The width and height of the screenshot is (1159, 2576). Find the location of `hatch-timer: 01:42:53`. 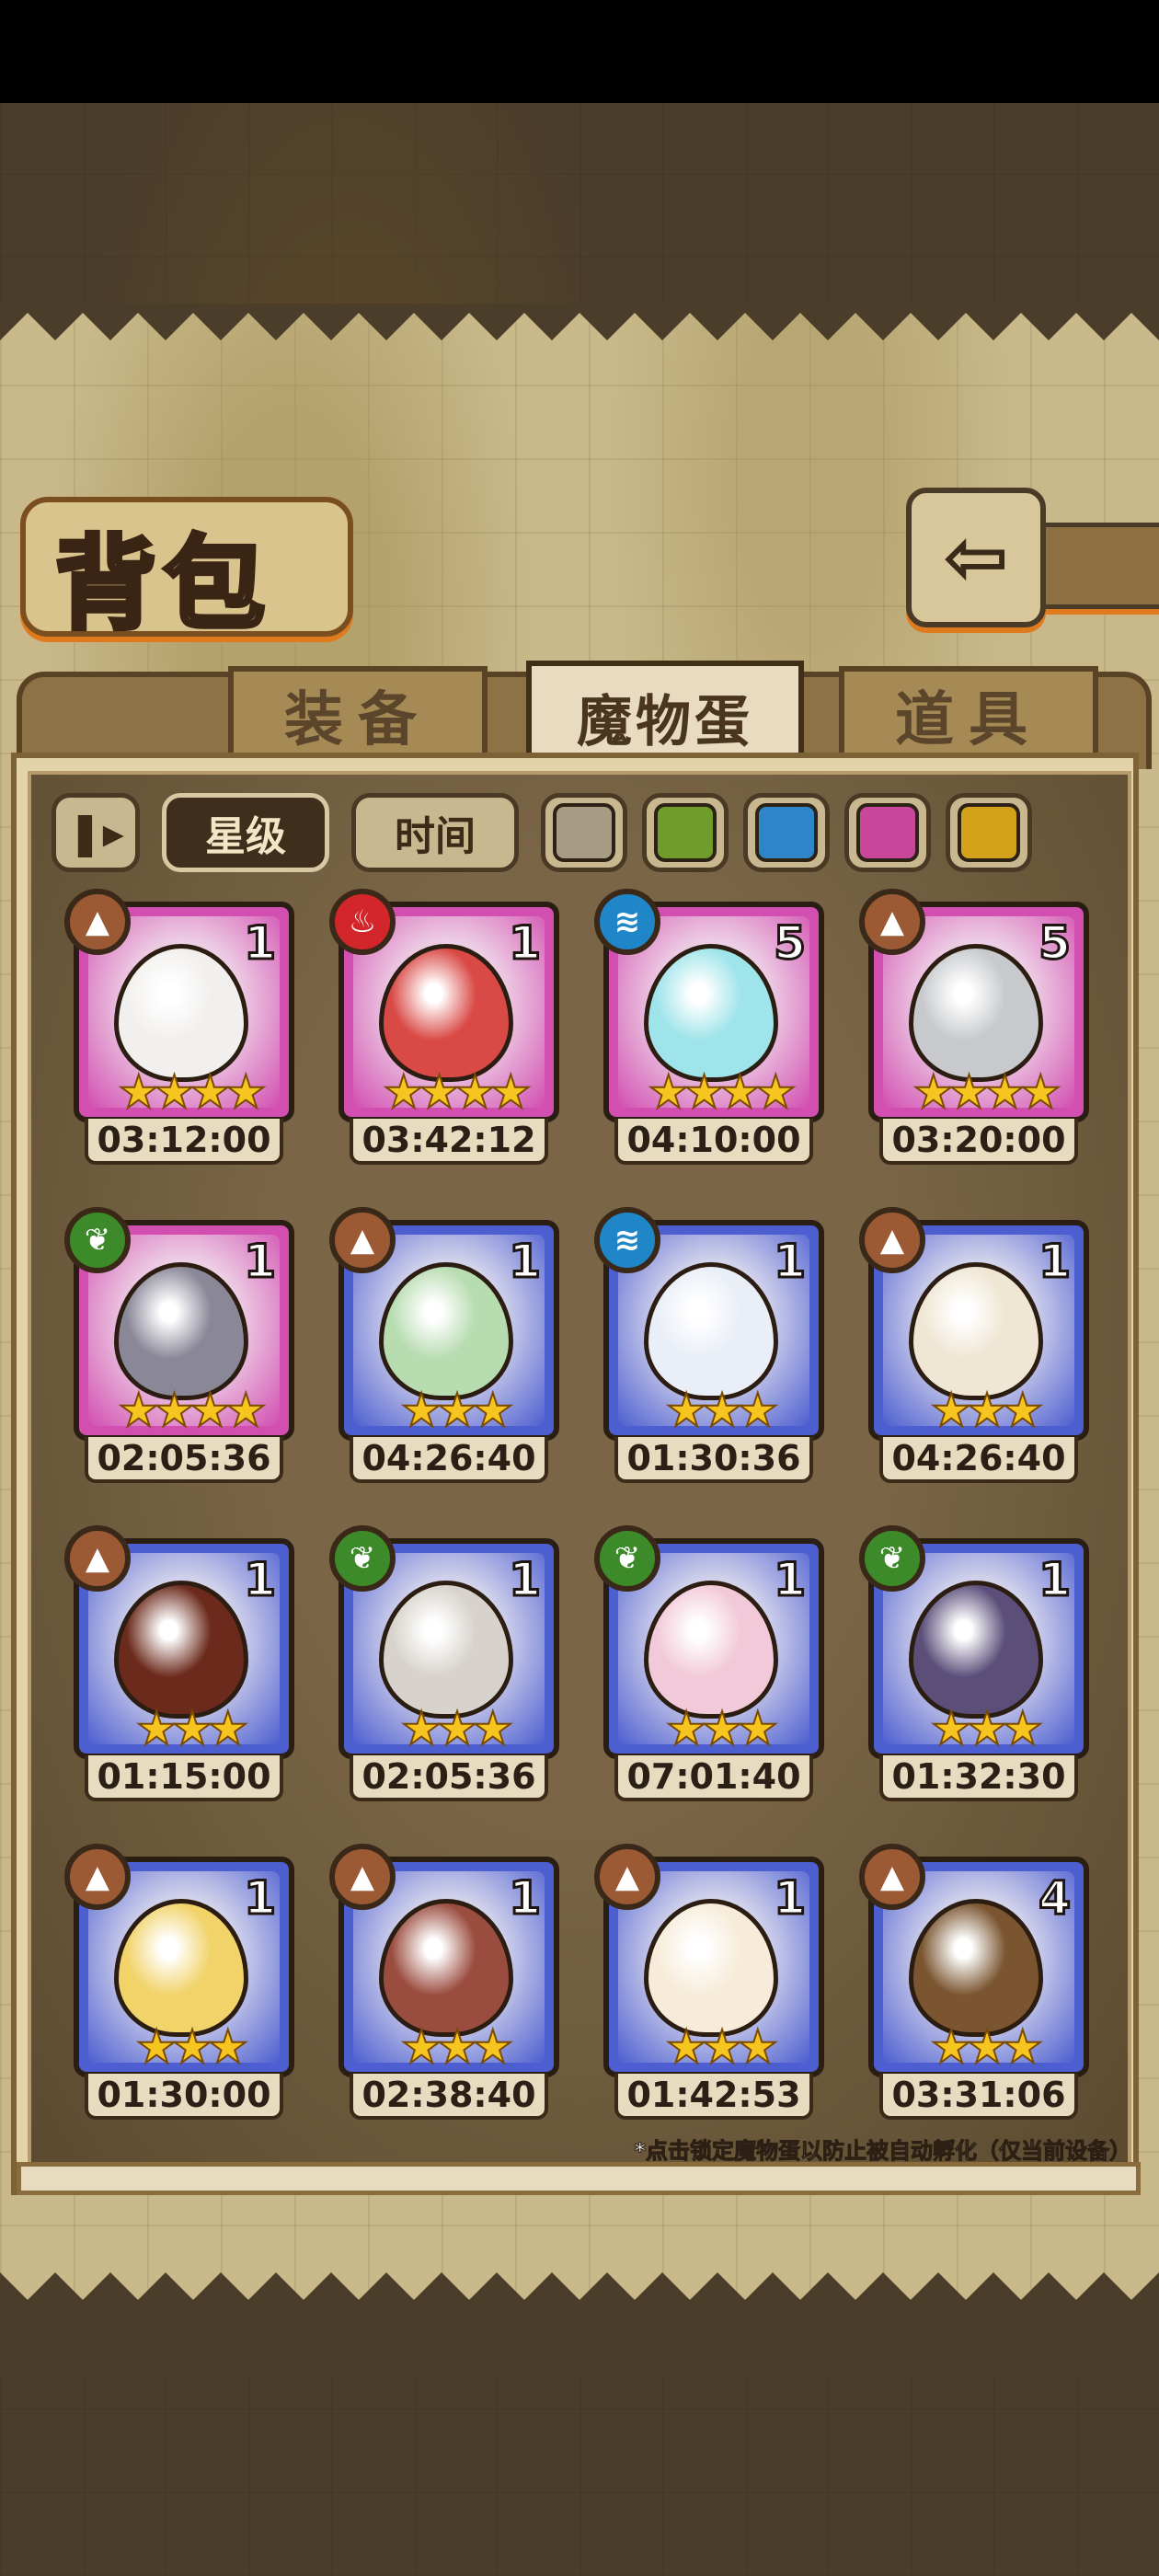

hatch-timer: 01:42:53 is located at coordinates (713, 2097).